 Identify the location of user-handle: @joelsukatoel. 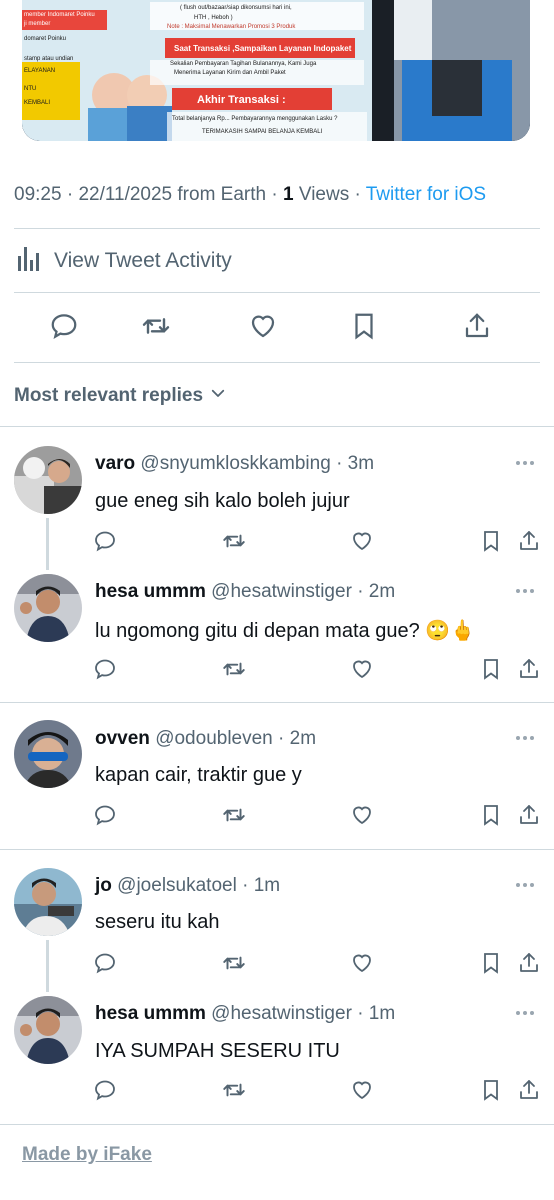
(177, 885).